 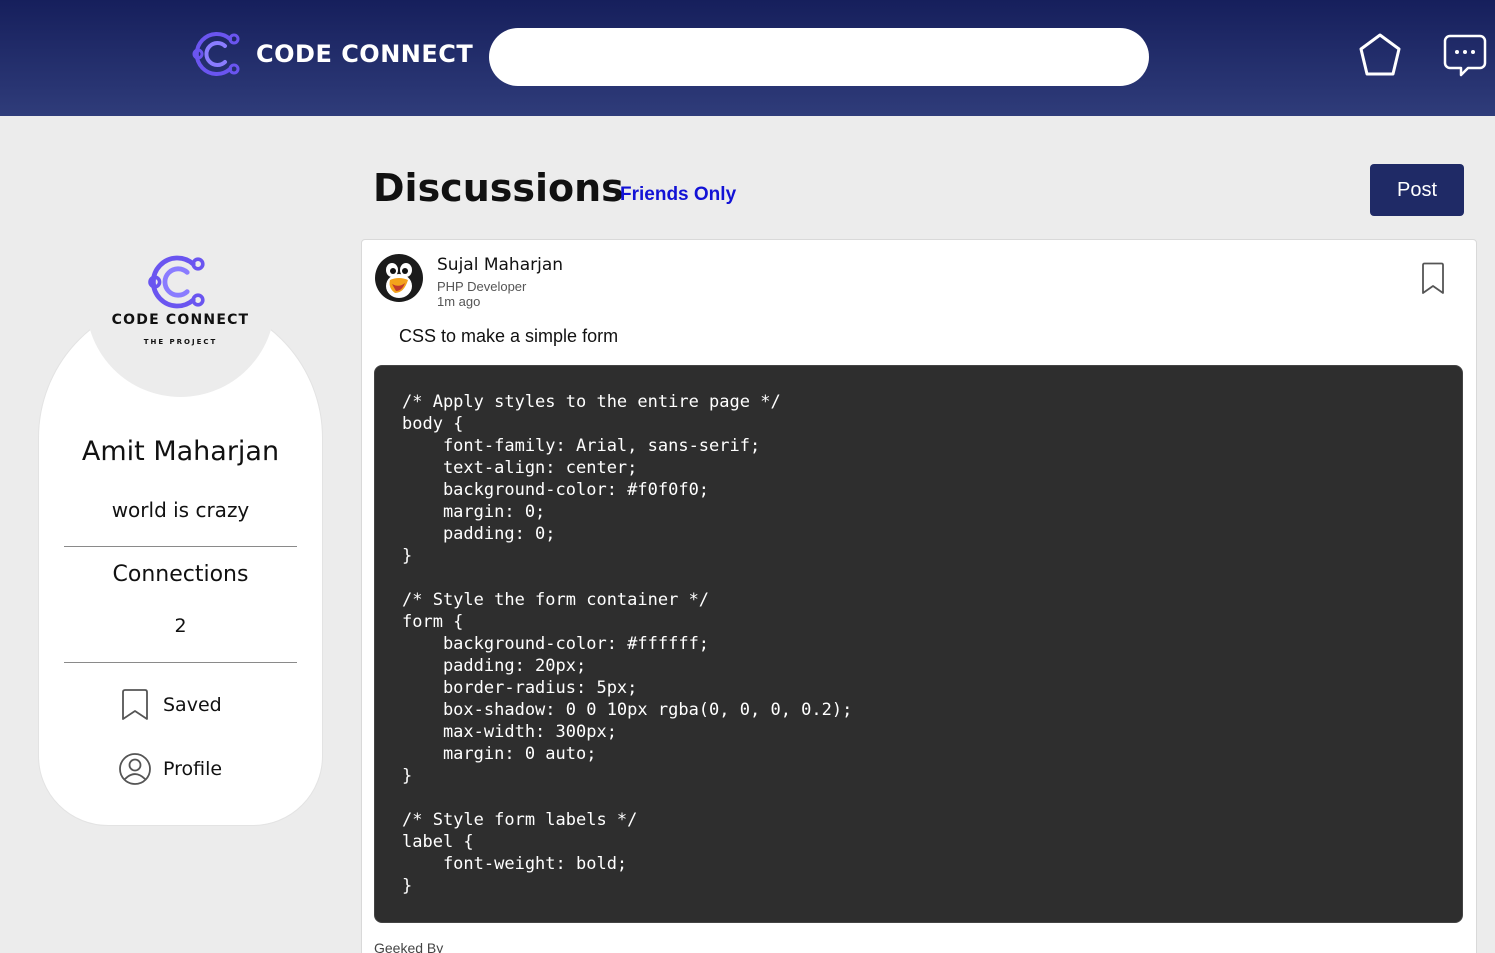 What do you see at coordinates (482, 286) in the screenshot?
I see `author-role: PHP Developer` at bounding box center [482, 286].